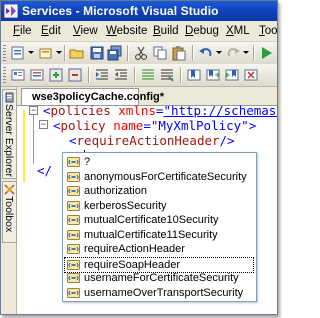  Describe the element at coordinates (179, 53) in the screenshot. I see `paste-icon` at that location.